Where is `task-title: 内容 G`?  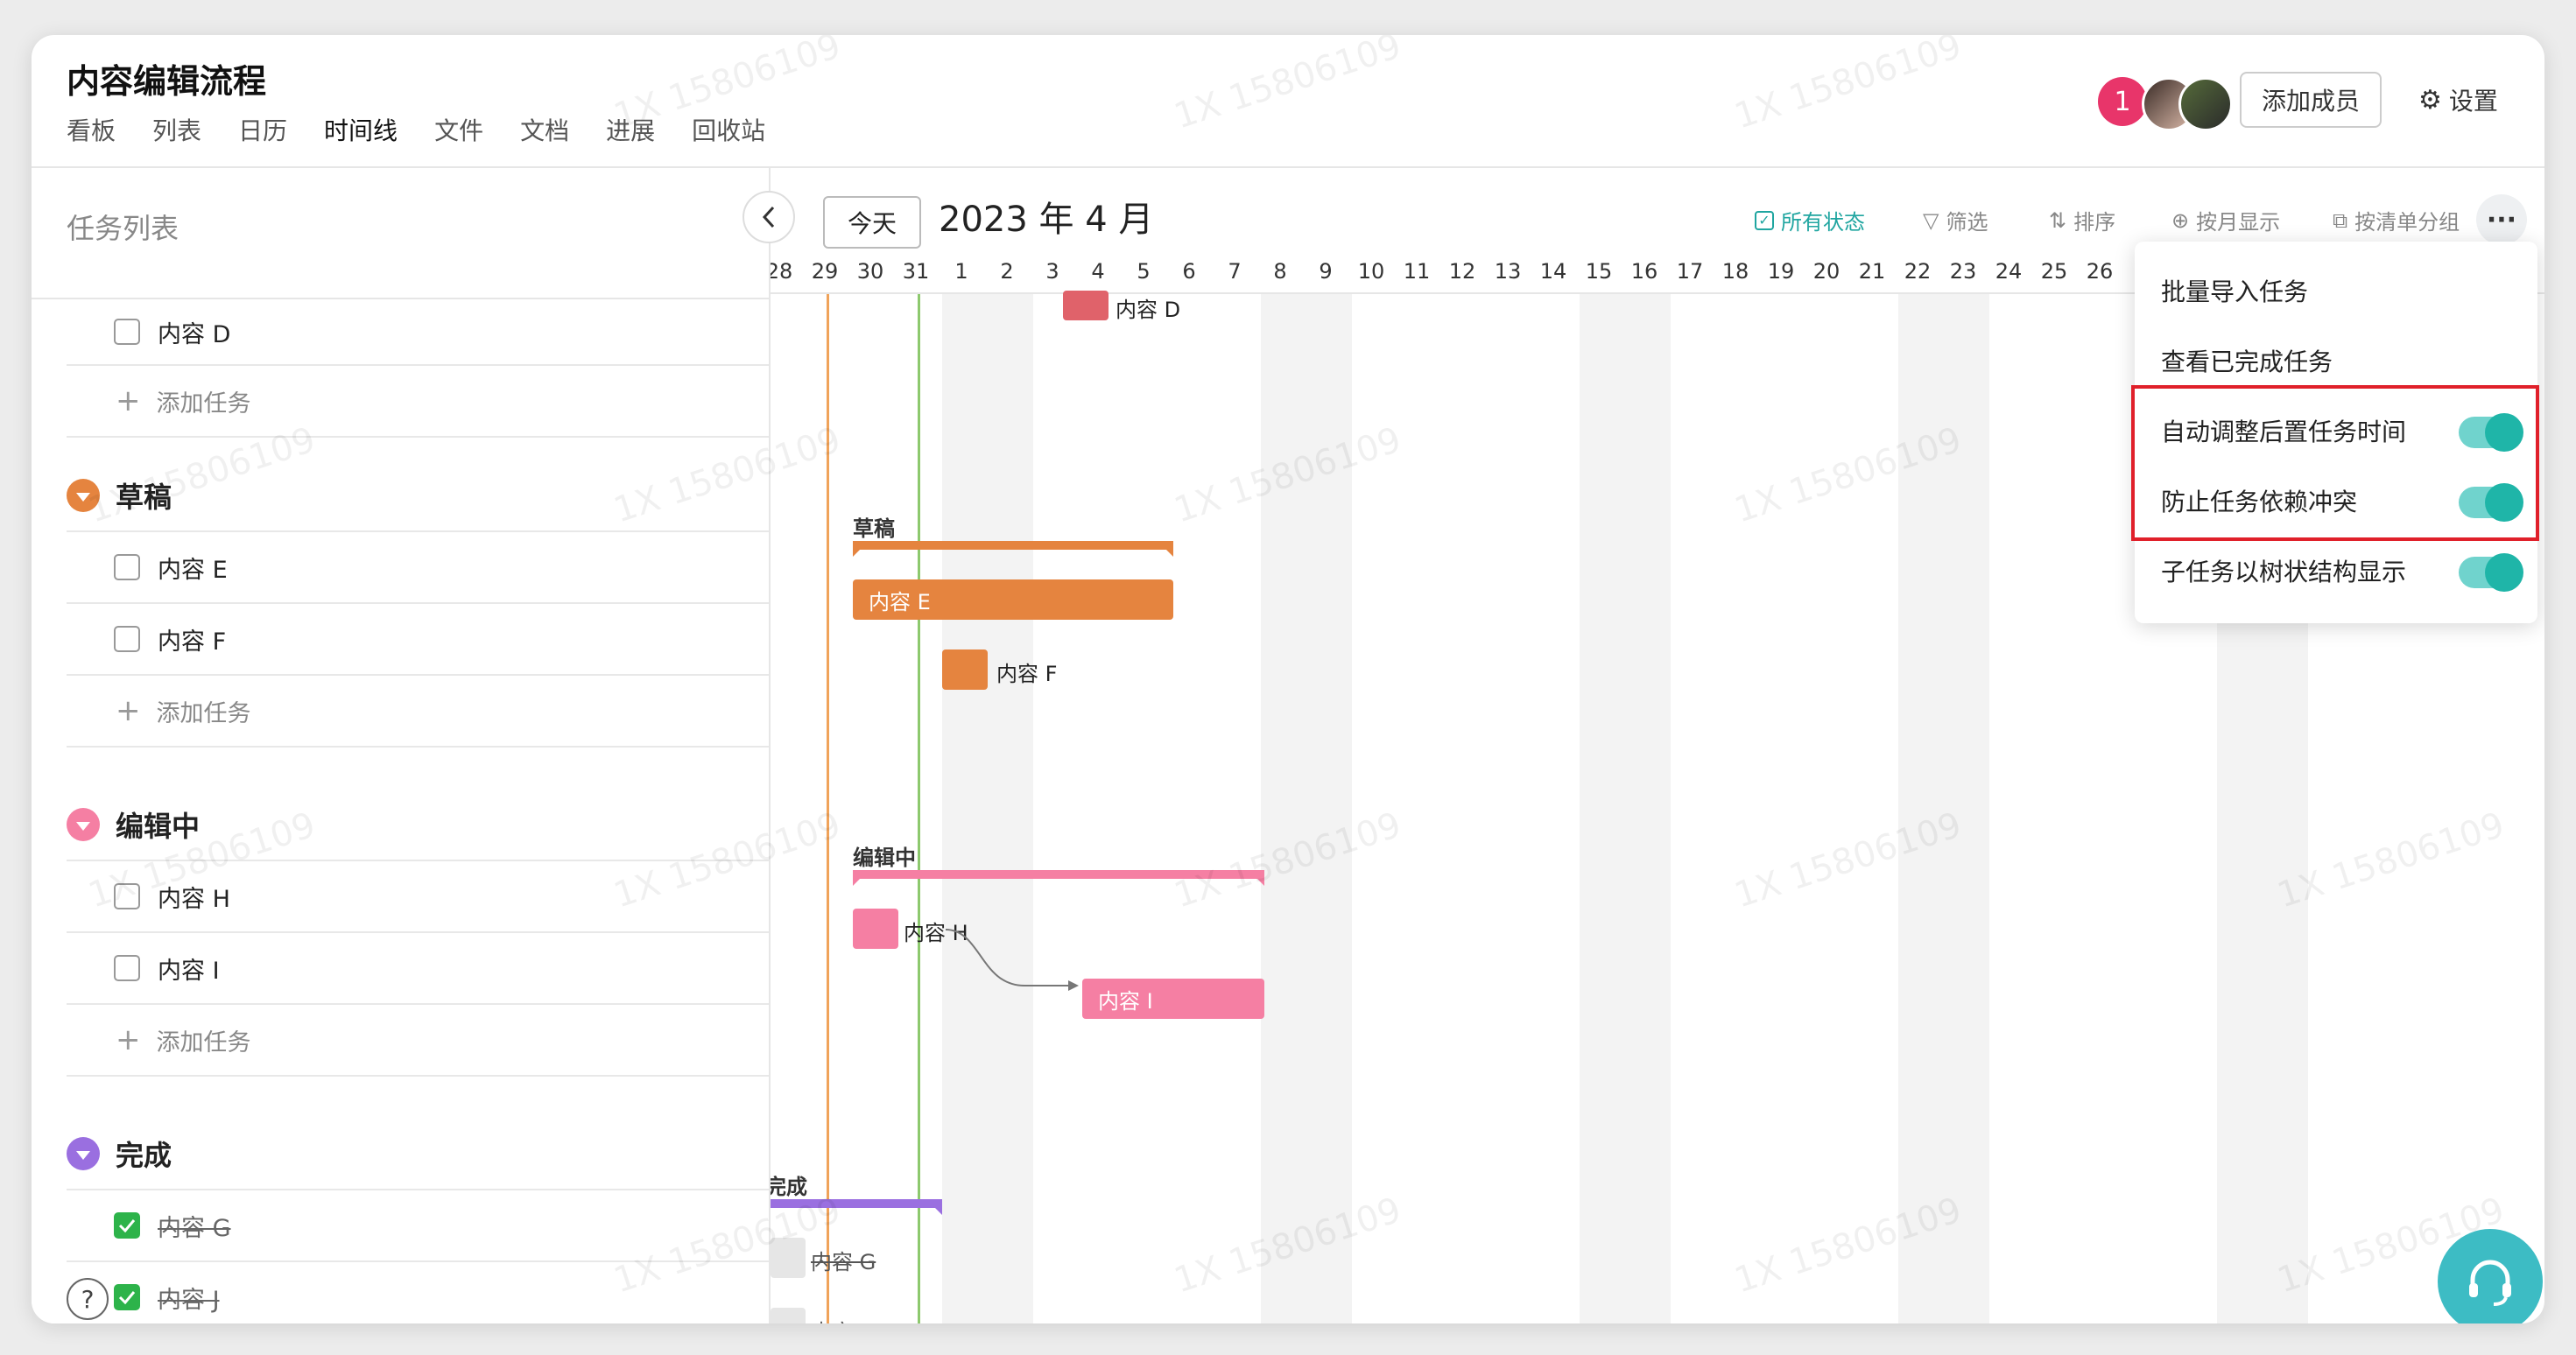 task-title: 内容 G is located at coordinates (194, 1228).